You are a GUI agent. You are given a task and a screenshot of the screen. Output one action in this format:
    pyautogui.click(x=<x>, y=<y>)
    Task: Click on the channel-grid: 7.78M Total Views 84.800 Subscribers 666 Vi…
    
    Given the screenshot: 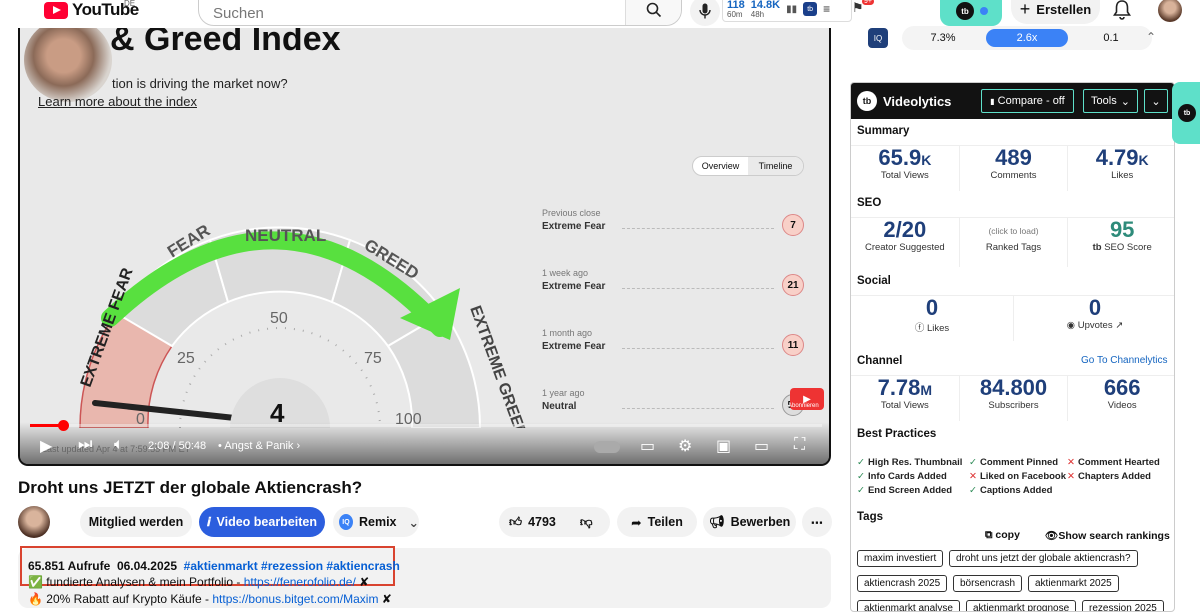 What is the action you would take?
    pyautogui.click(x=1012, y=398)
    